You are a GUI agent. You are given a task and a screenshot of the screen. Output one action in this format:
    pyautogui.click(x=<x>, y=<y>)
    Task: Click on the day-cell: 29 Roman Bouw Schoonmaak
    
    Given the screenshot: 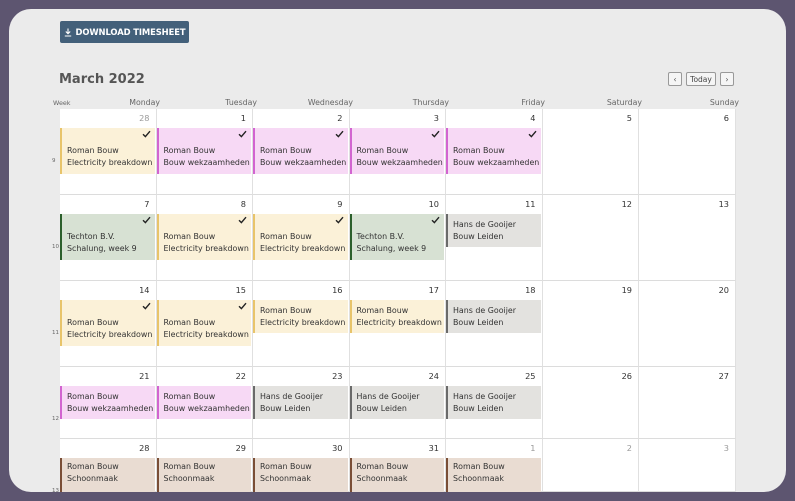 What is the action you would take?
    pyautogui.click(x=204, y=465)
    